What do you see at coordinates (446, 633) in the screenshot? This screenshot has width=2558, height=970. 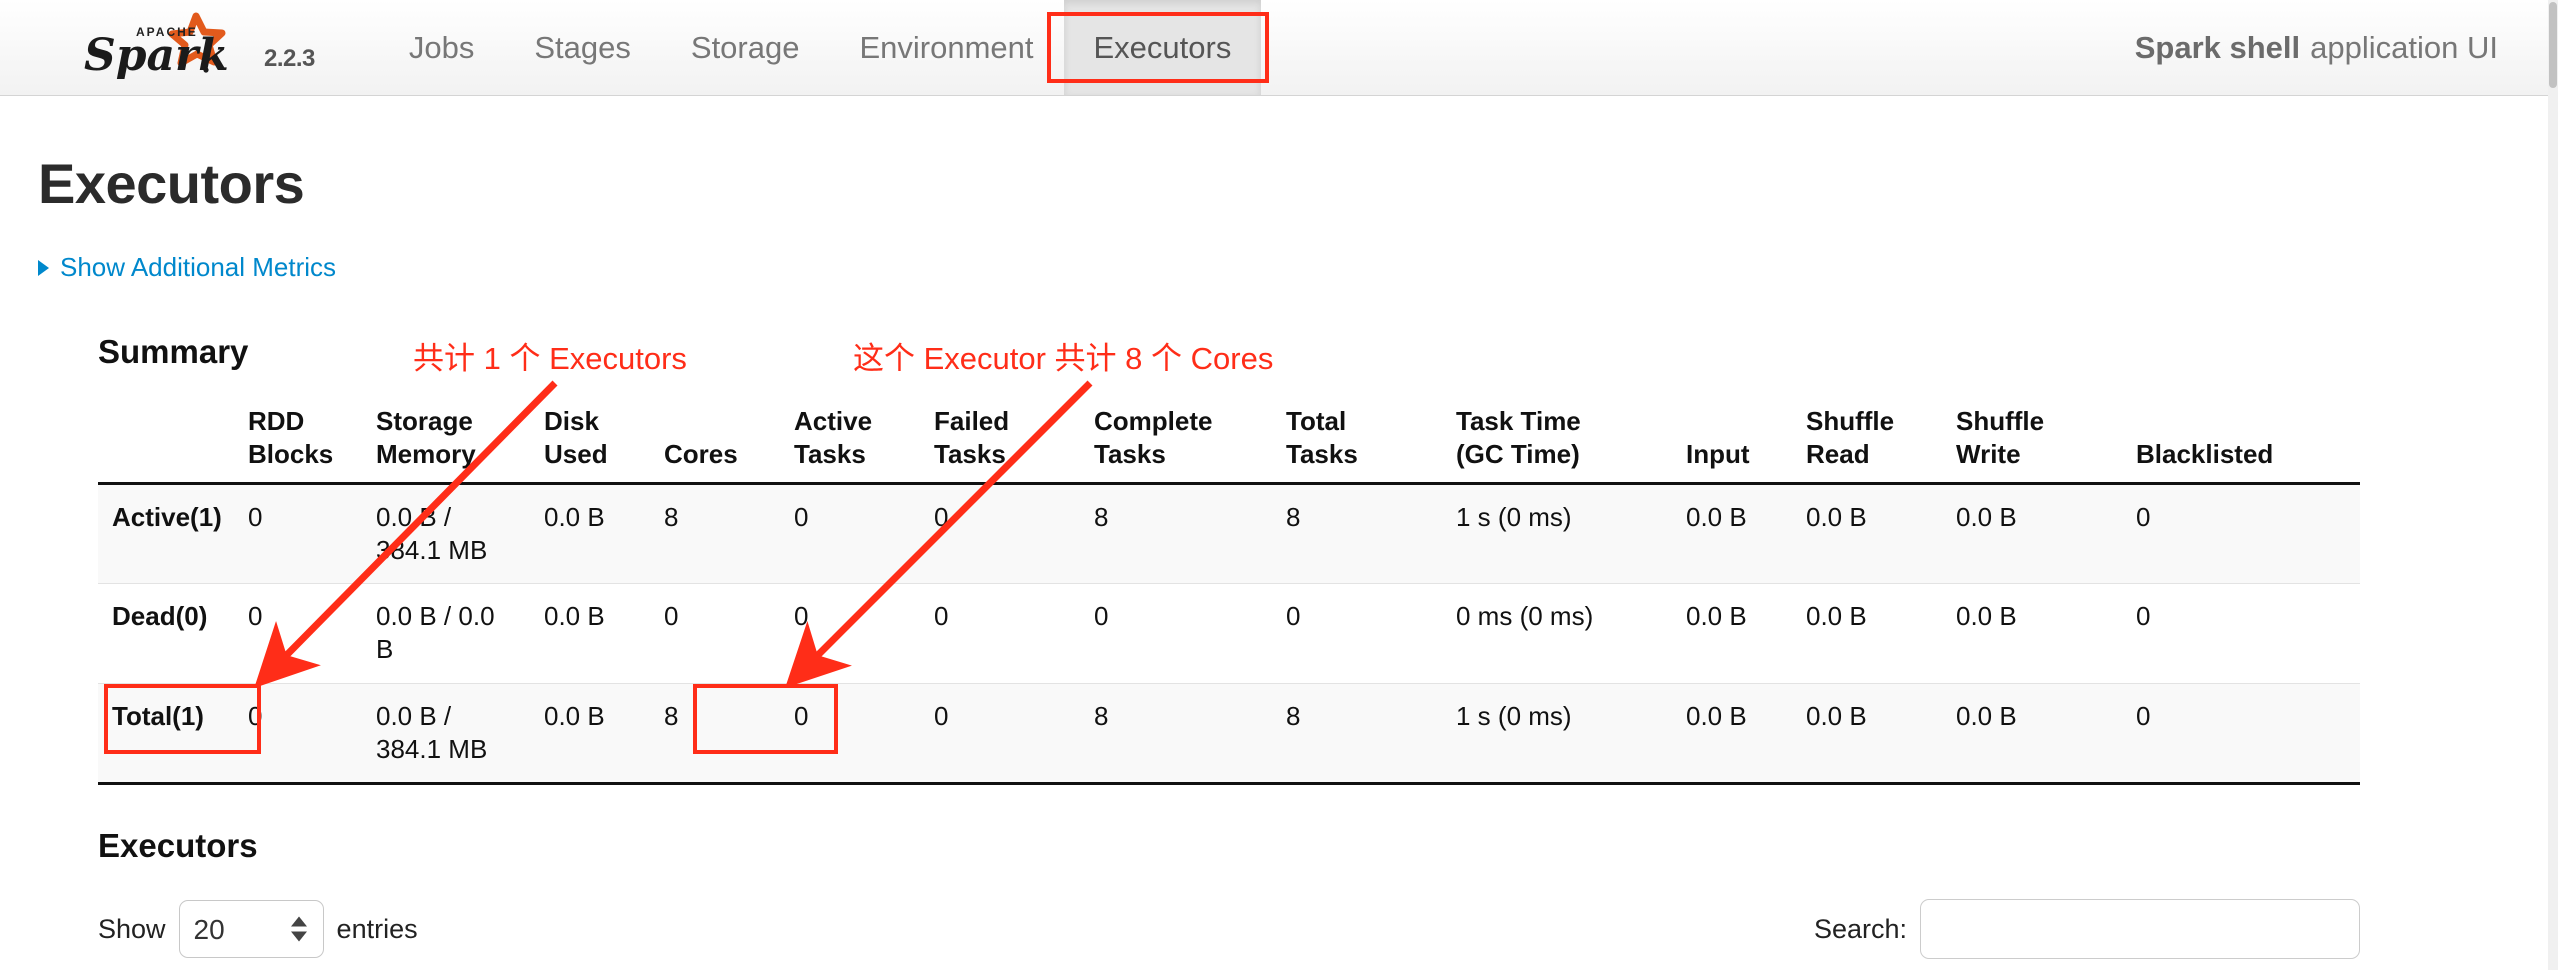 I see `cell-storage-memory: 0.0 B / 0.0 B` at bounding box center [446, 633].